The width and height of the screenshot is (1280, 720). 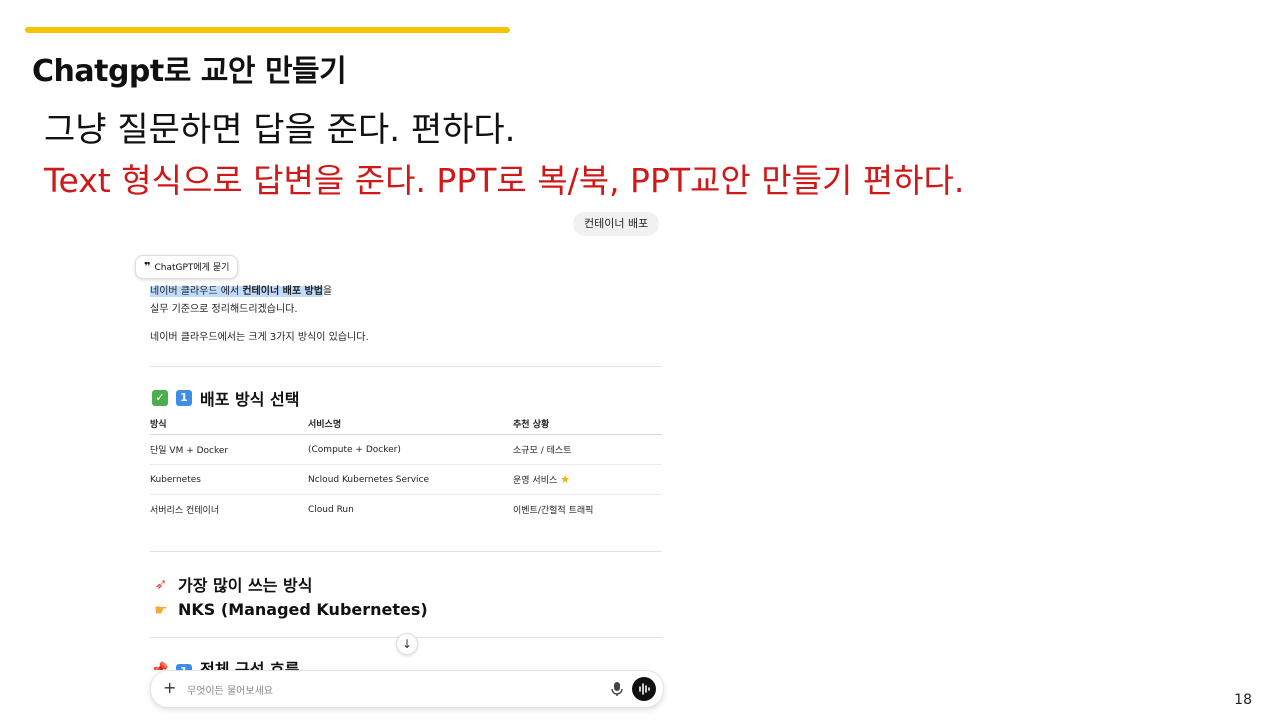 I want to click on selected-text: 네이버 클라우드 에서 컨테이너 배포 방법, so click(x=236, y=291).